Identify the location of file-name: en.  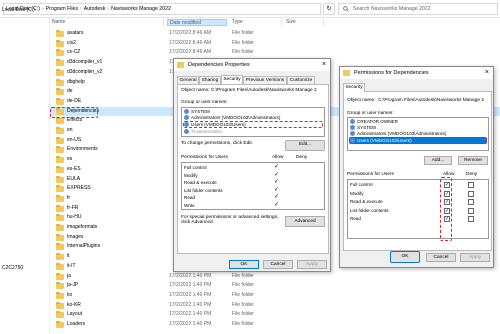
(70, 130).